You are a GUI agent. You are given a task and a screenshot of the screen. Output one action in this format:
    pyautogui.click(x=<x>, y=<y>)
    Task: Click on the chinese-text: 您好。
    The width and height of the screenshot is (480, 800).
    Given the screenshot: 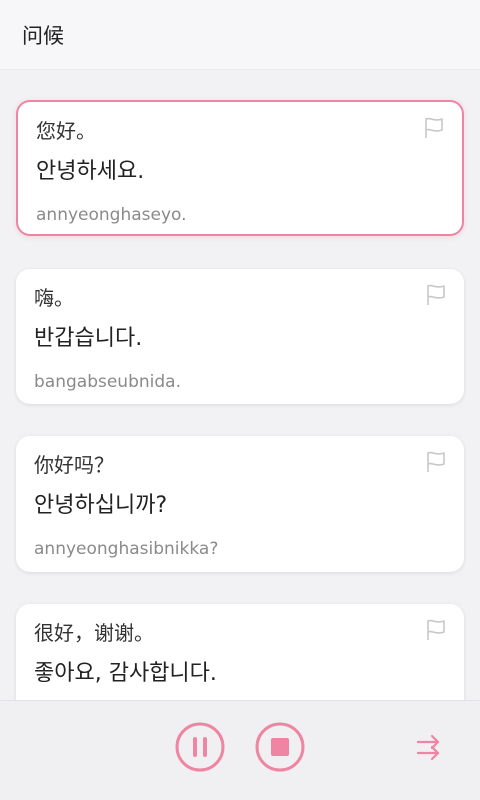 What is the action you would take?
    pyautogui.click(x=66, y=131)
    